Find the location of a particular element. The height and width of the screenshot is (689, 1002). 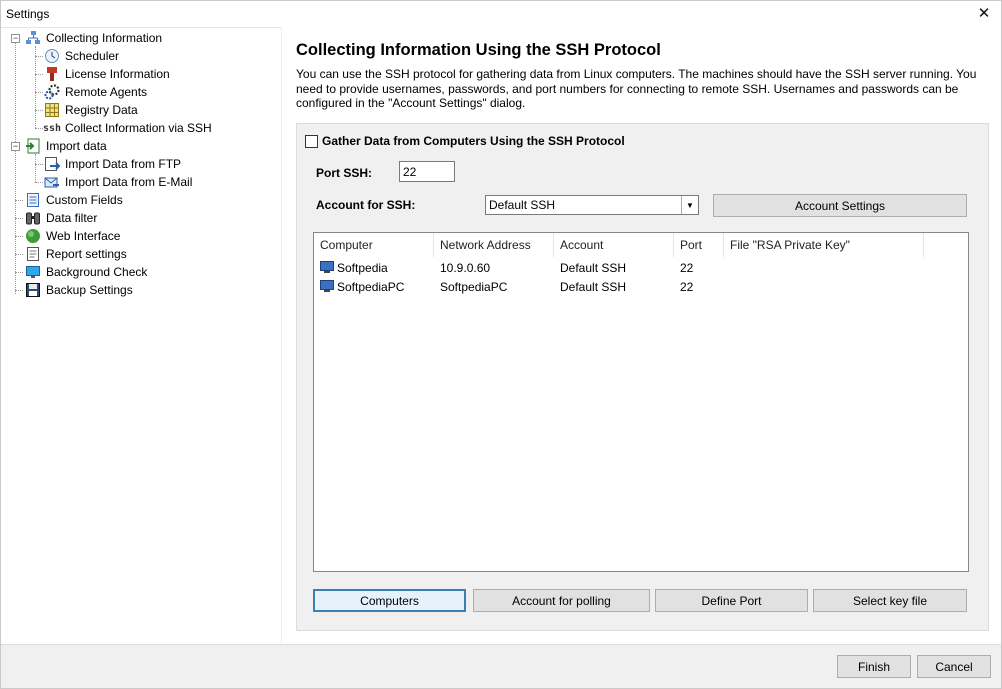

ftp-icon is located at coordinates (52, 164).